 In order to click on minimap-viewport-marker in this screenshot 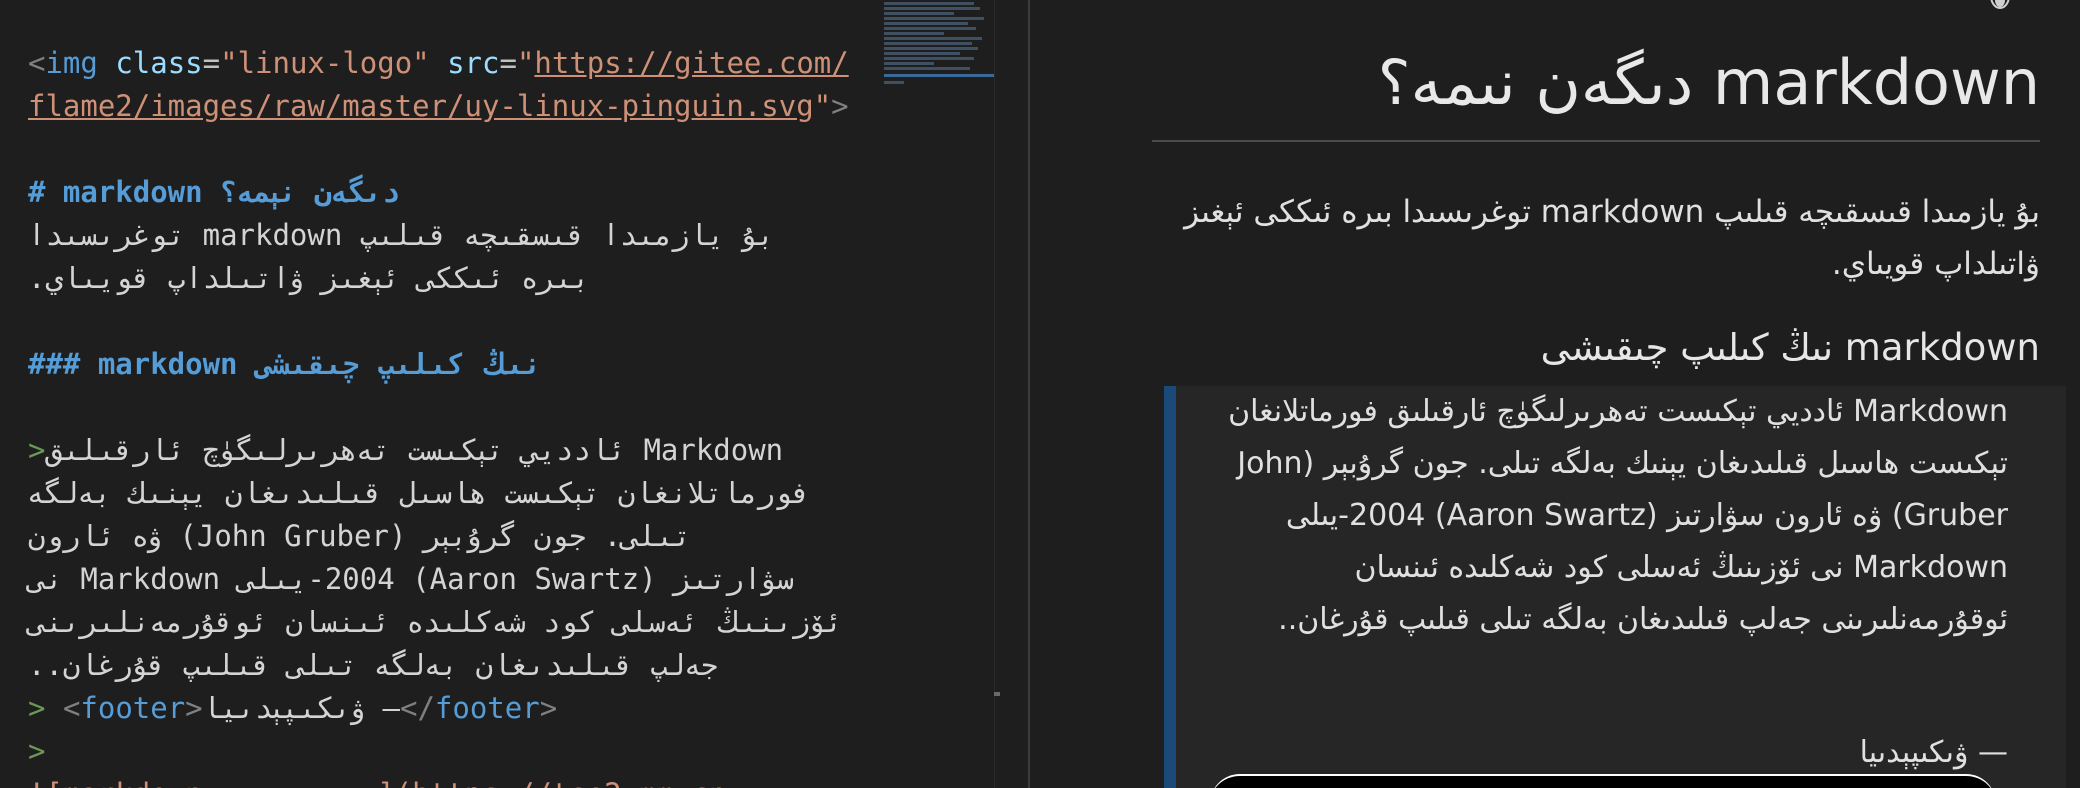, I will do `click(939, 75)`.